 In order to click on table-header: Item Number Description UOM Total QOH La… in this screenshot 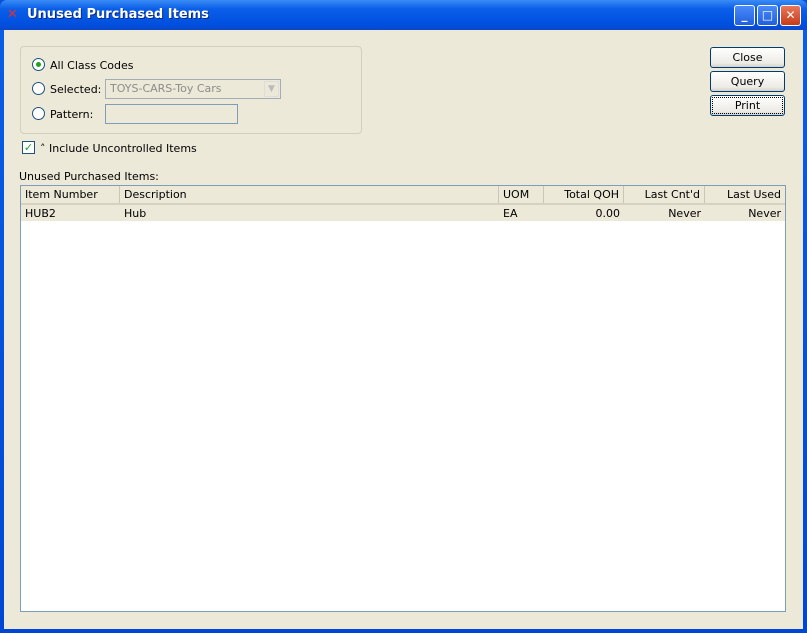, I will do `click(403, 195)`.